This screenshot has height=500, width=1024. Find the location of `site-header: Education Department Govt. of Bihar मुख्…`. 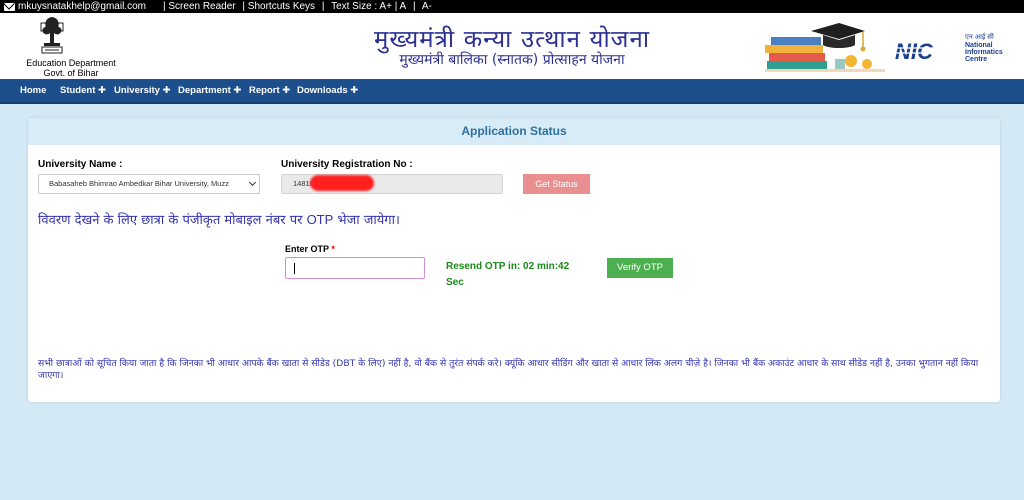

site-header: Education Department Govt. of Bihar मुख्… is located at coordinates (512, 46).